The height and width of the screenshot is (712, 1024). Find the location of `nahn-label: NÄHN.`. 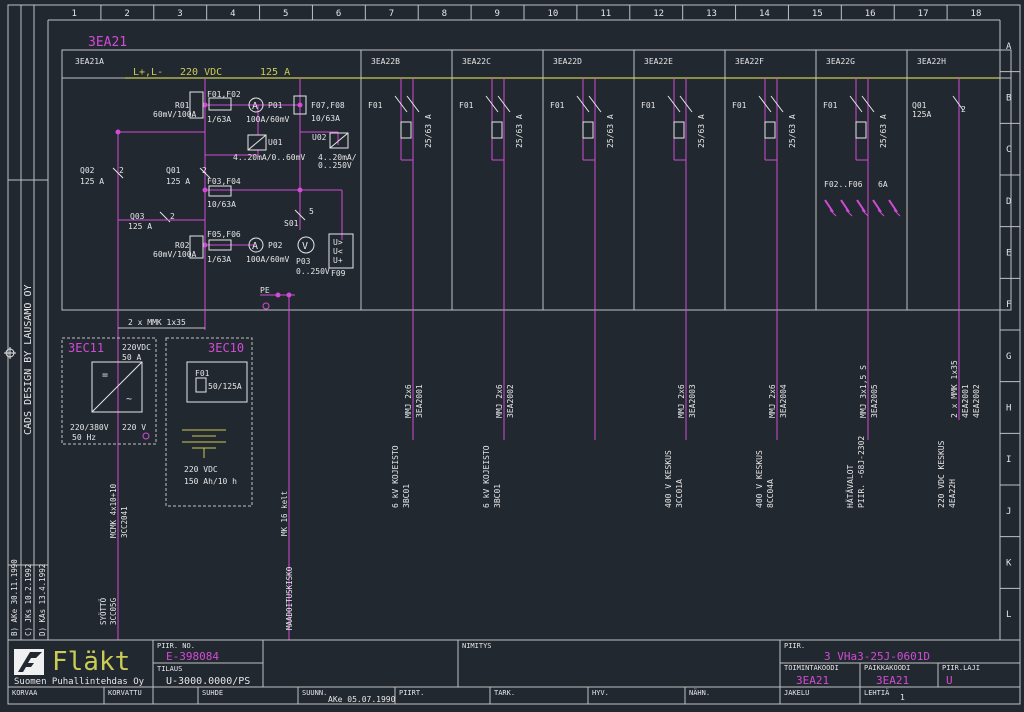

nahn-label: NÄHN. is located at coordinates (699, 692).